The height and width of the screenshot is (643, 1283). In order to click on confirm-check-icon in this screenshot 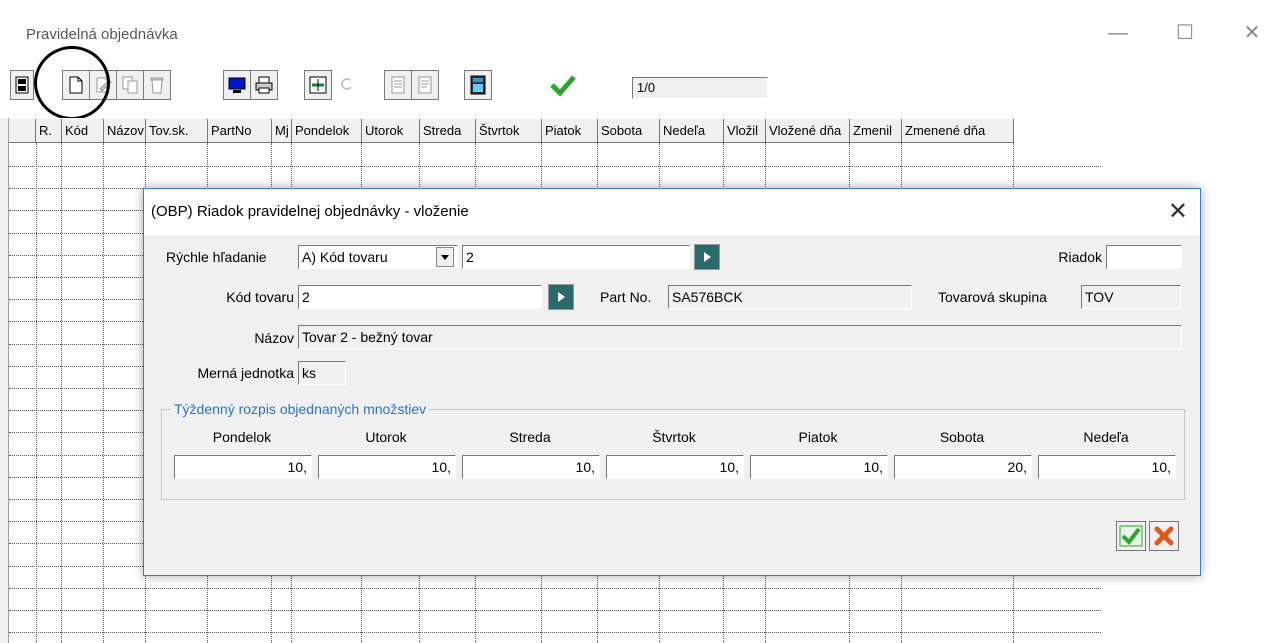, I will do `click(563, 86)`.